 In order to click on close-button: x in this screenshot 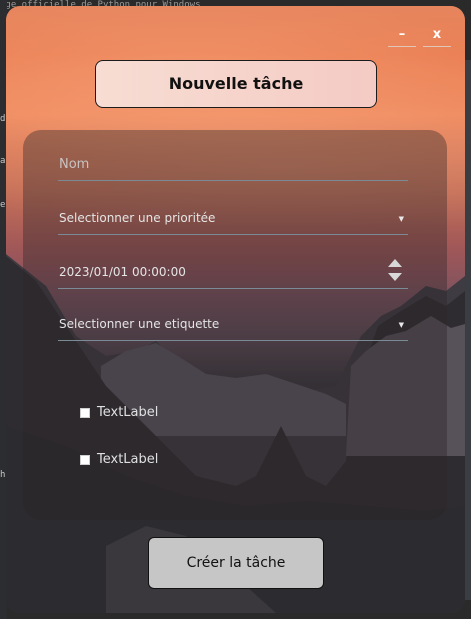, I will do `click(437, 35)`.